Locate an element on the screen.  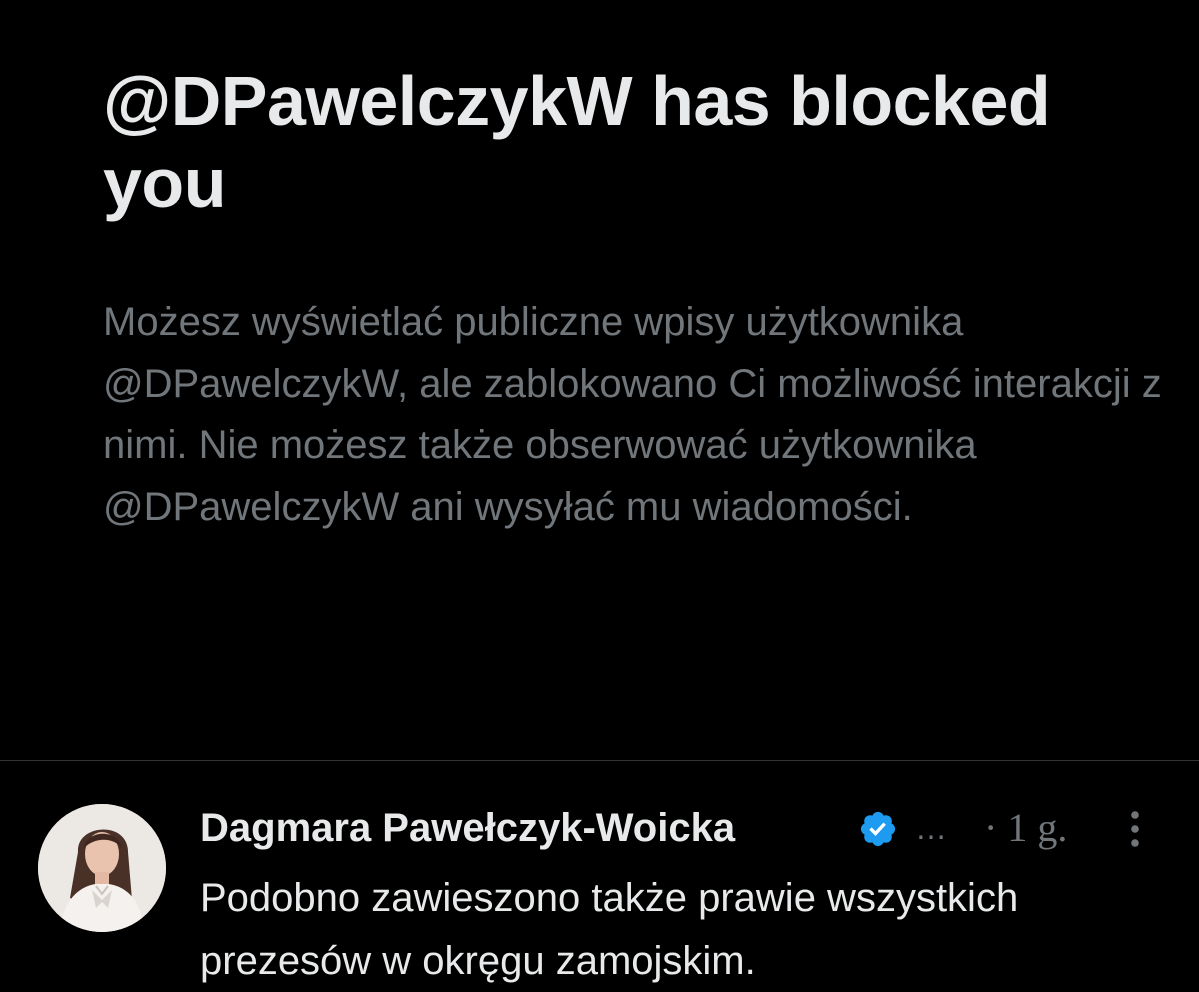
blocked-title: @DPawelczykW has blocked you is located at coordinates (577, 142).